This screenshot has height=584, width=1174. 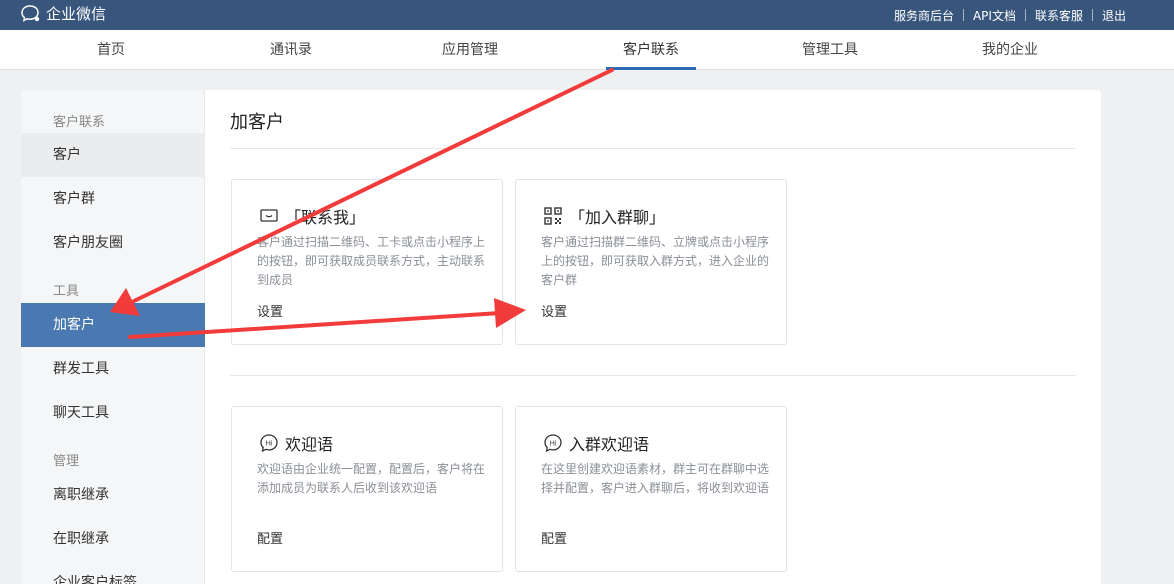 What do you see at coordinates (609, 444) in the screenshot?
I see `card-title: 入群欢迎语` at bounding box center [609, 444].